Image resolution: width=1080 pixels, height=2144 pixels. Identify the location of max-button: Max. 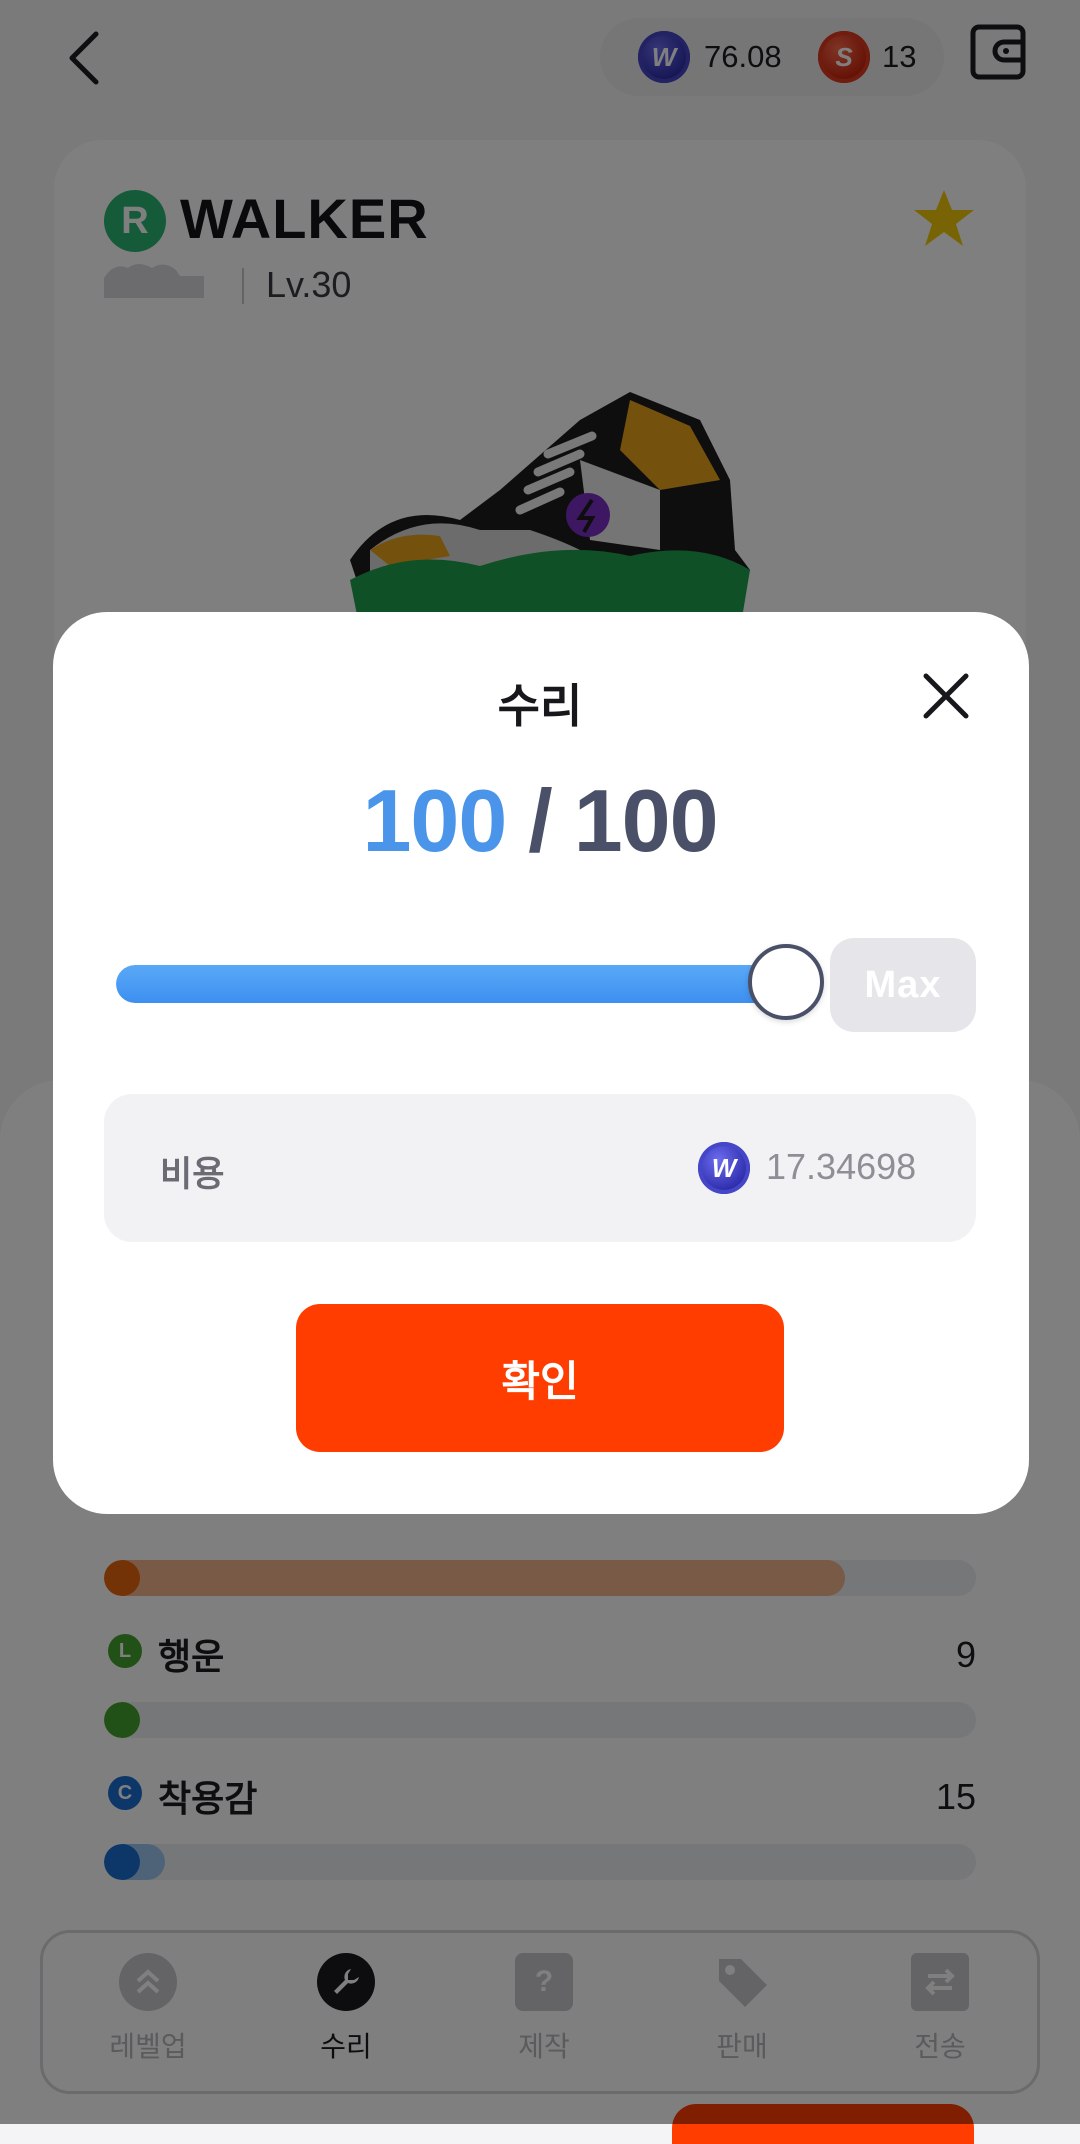
(903, 985).